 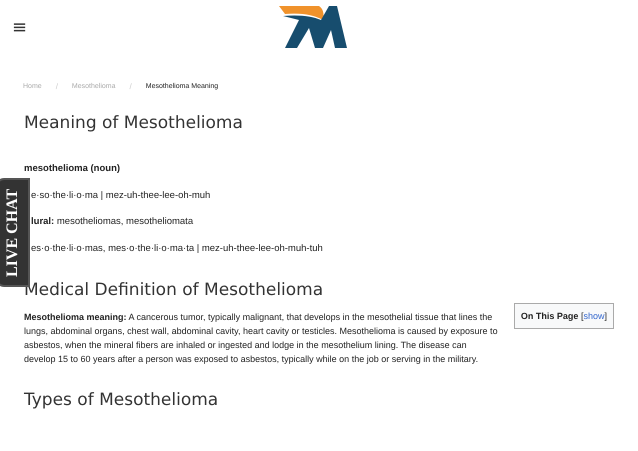 What do you see at coordinates (134, 123) in the screenshot?
I see `page-title: Meaning of Mesothelioma` at bounding box center [134, 123].